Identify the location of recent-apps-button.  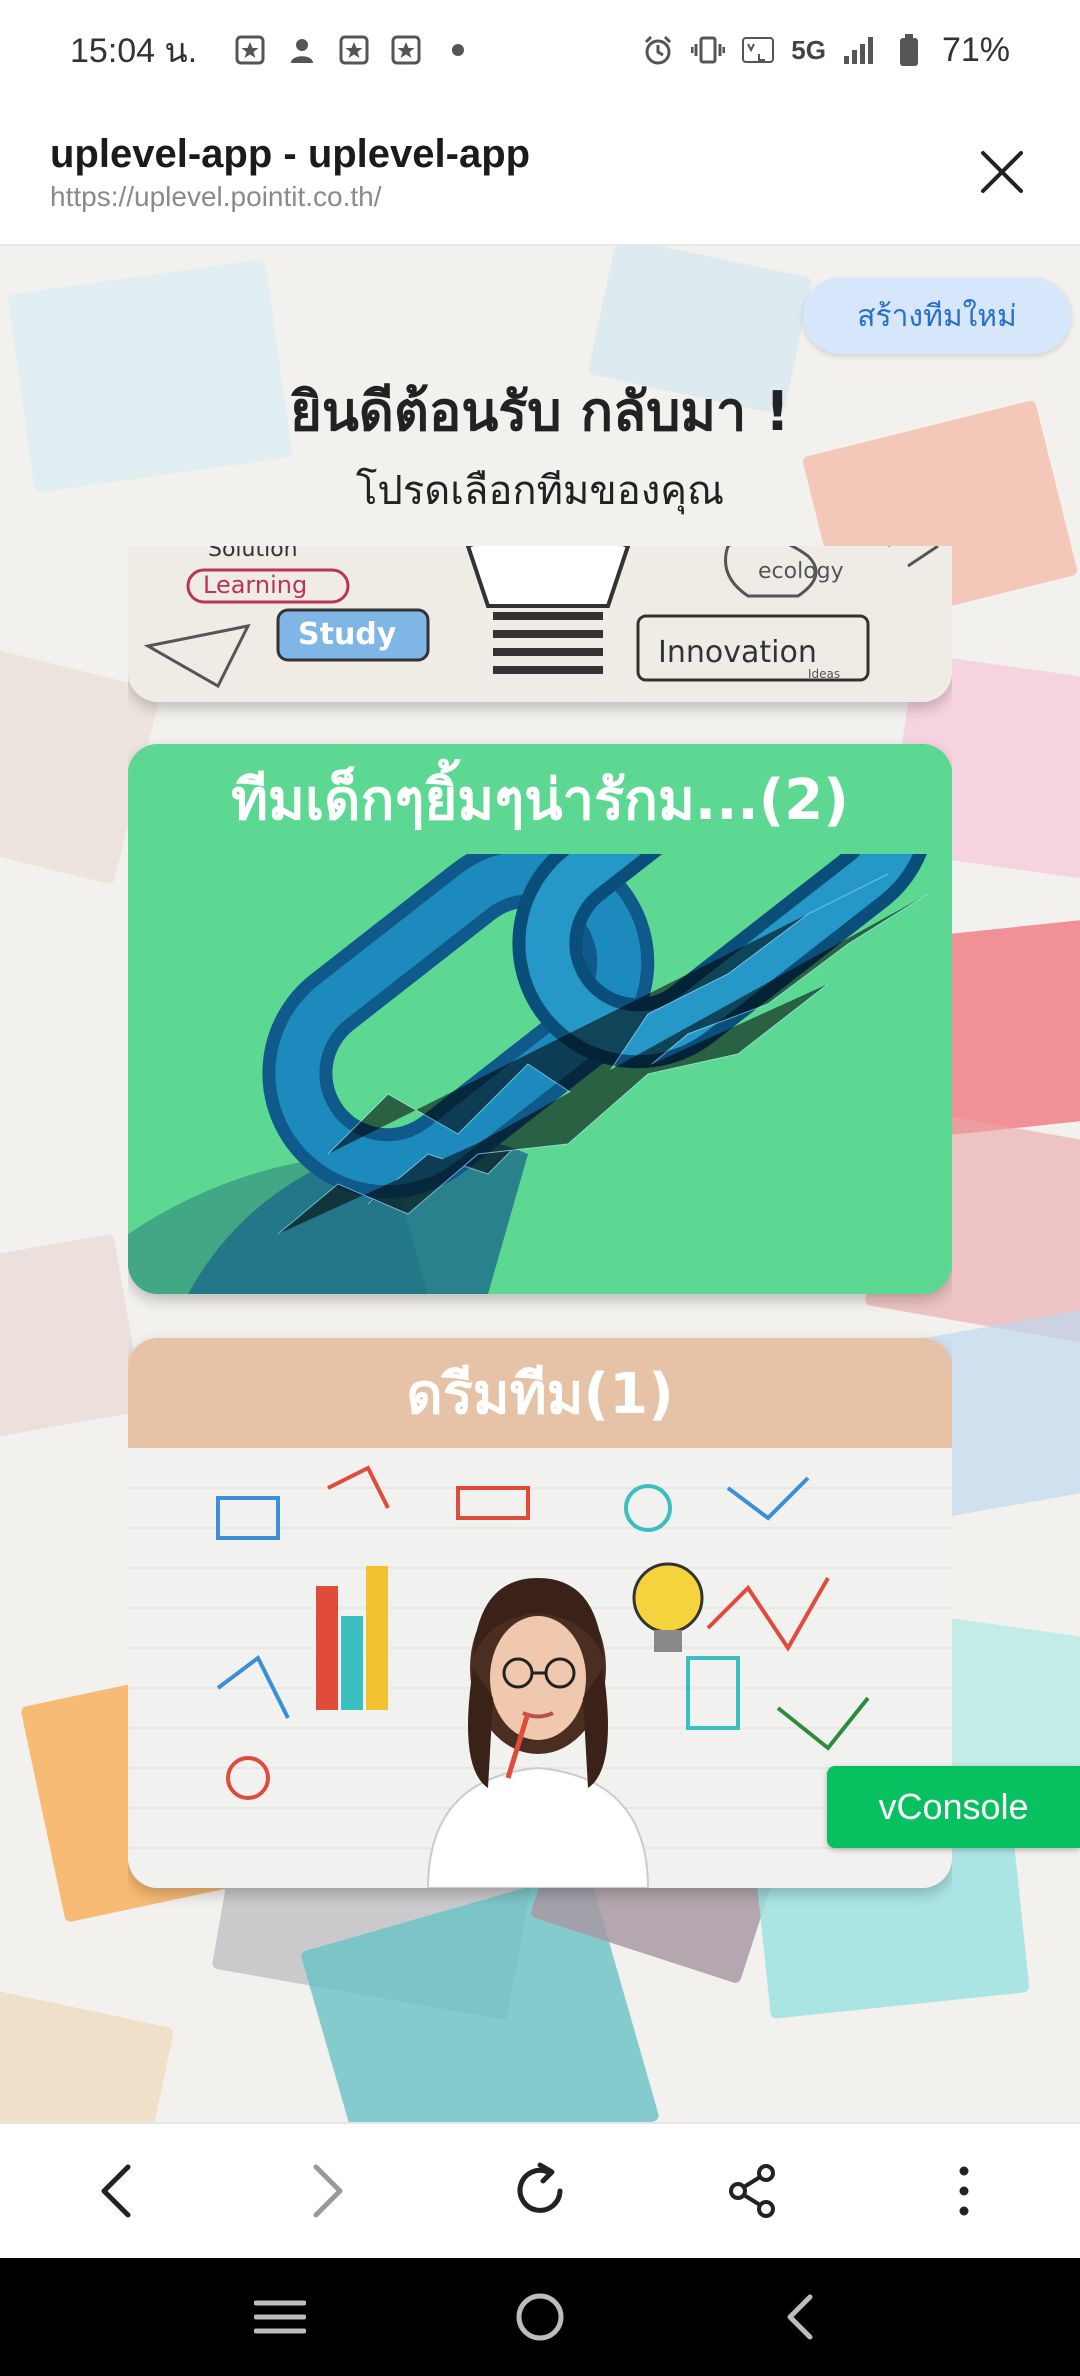
(280, 2317).